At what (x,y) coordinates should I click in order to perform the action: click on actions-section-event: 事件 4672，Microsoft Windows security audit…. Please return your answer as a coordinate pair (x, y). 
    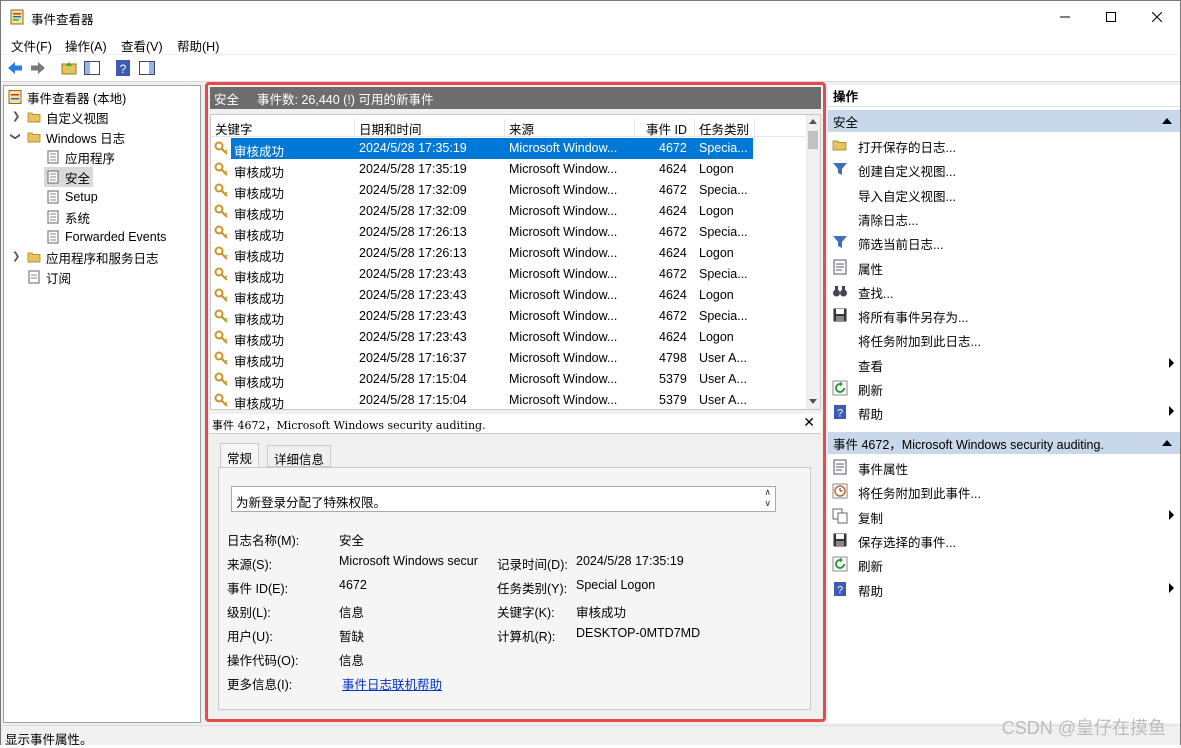
    Looking at the image, I should click on (1004, 443).